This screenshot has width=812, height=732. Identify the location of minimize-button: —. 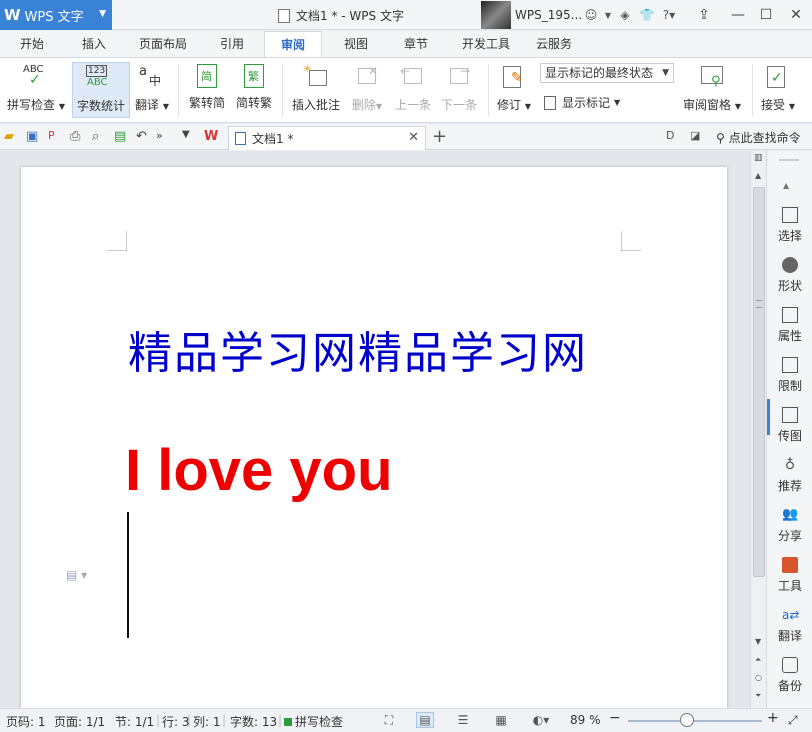
(738, 15).